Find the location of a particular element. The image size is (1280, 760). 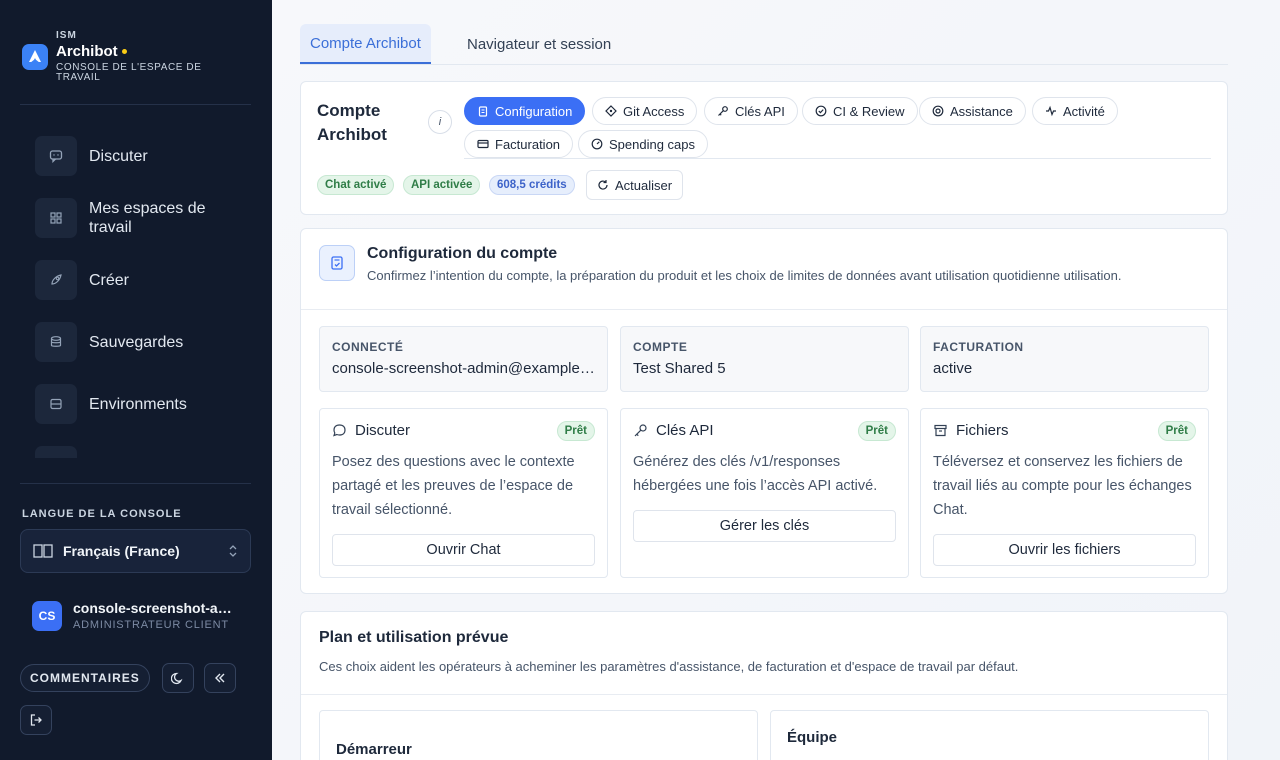

sidebar-item-workspaces: Mes espaces de travail is located at coordinates (137, 218).